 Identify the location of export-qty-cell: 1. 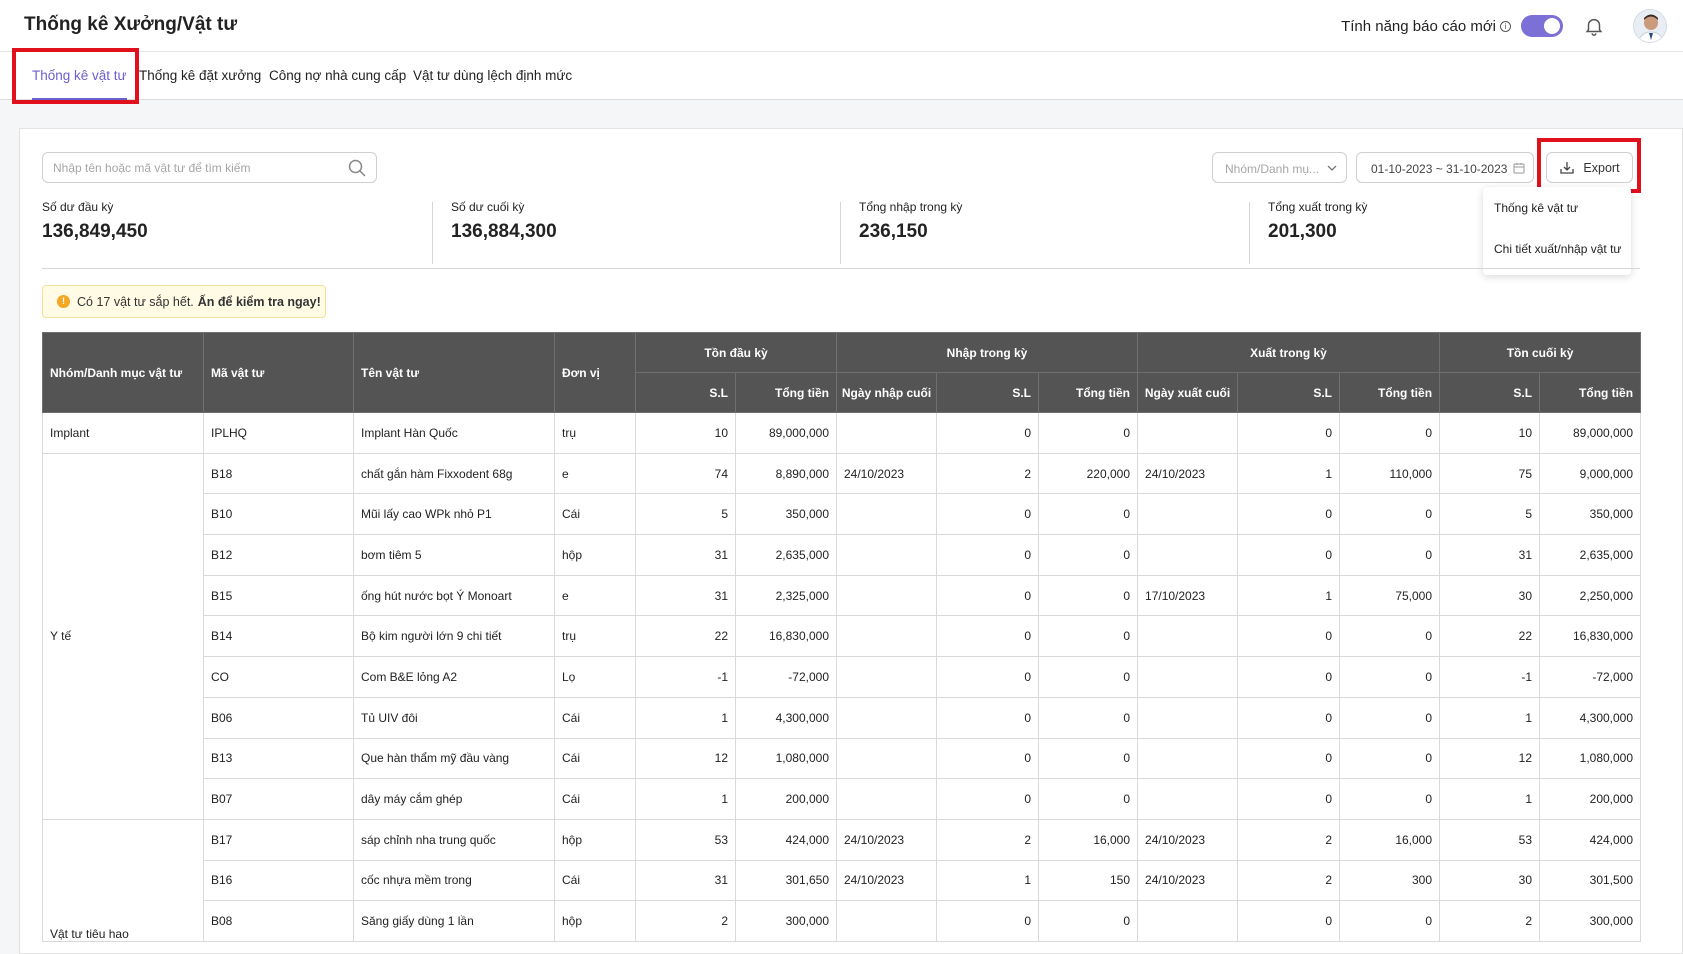
(1289, 473).